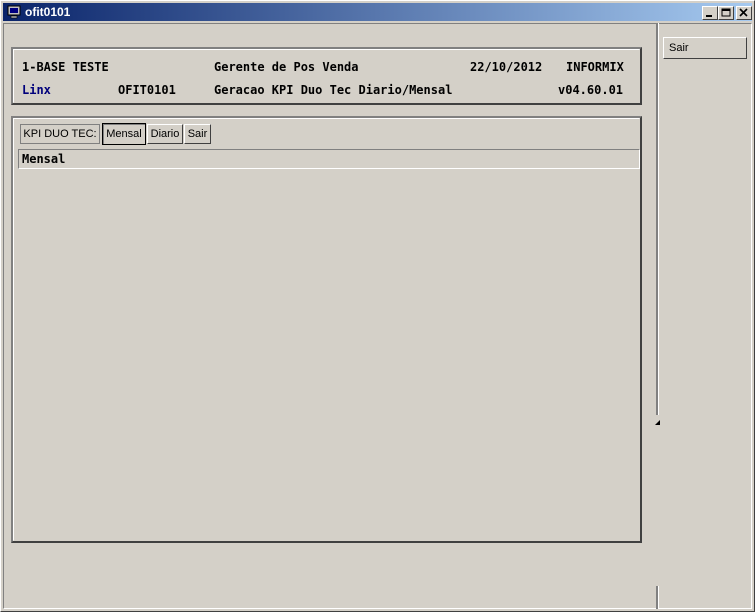 Image resolution: width=755 pixels, height=612 pixels. What do you see at coordinates (710, 13) in the screenshot?
I see `minimize-button` at bounding box center [710, 13].